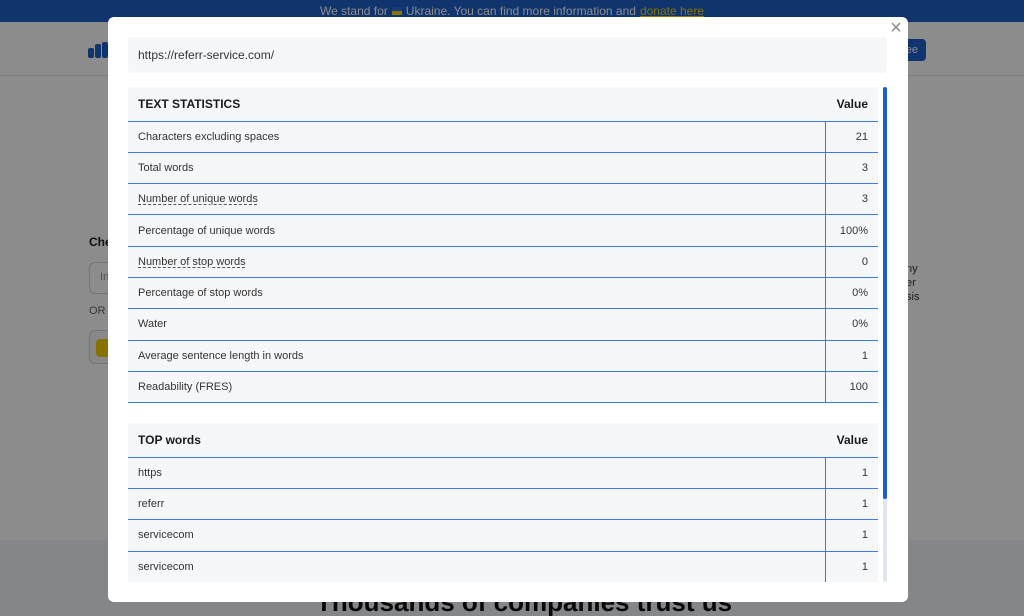 The width and height of the screenshot is (1024, 616). Describe the element at coordinates (503, 168) in the screenshot. I see `table-row: Total words 3` at that location.